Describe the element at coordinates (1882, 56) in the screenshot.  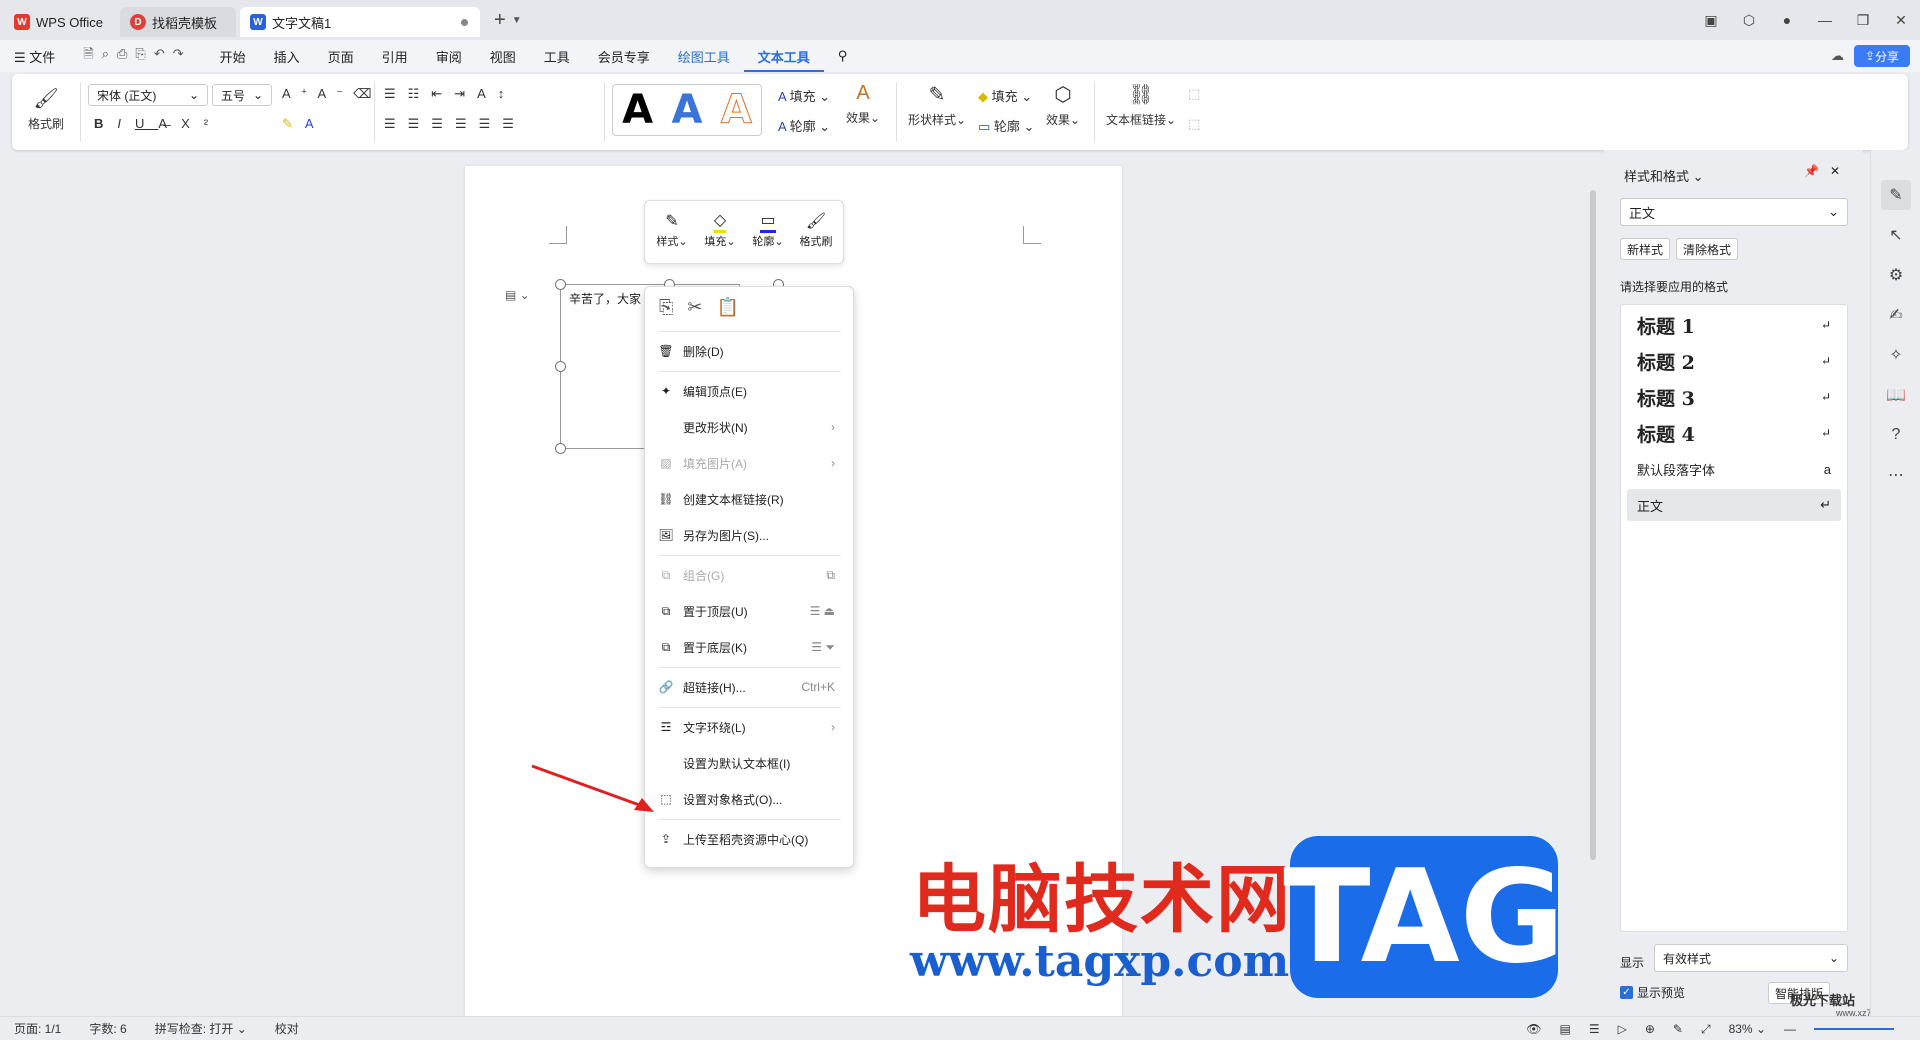
I see `share-button: ⇪ 分享` at that location.